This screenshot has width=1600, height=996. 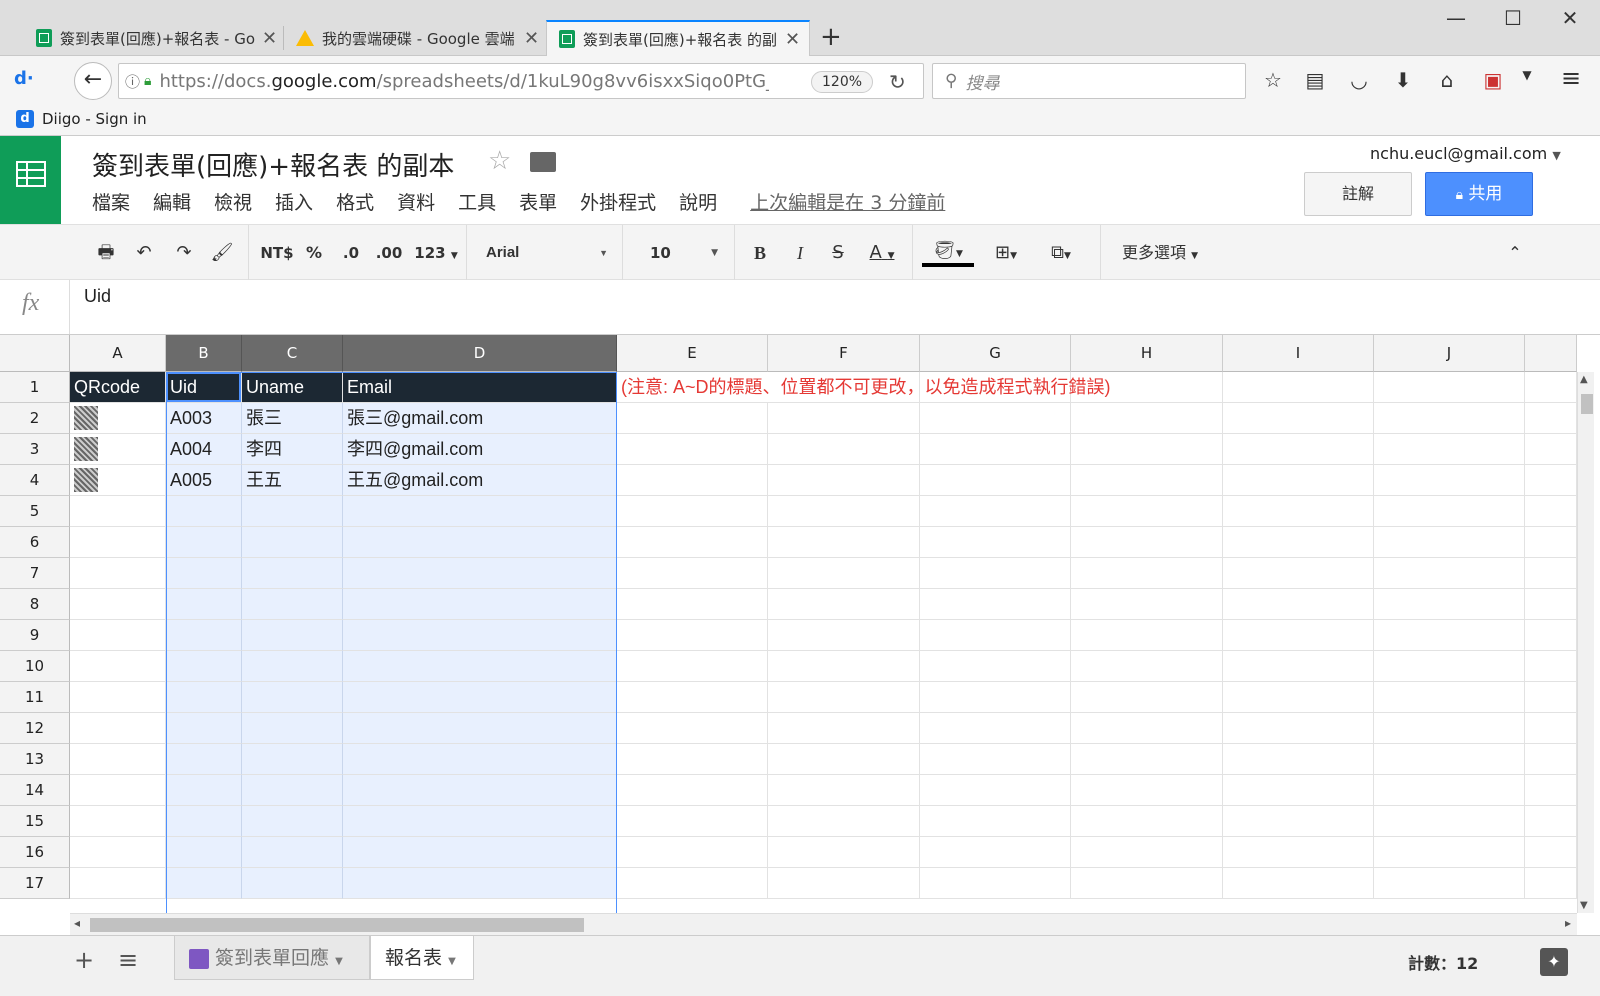 What do you see at coordinates (389, 253) in the screenshot?
I see `increase-decimal-button: .00` at bounding box center [389, 253].